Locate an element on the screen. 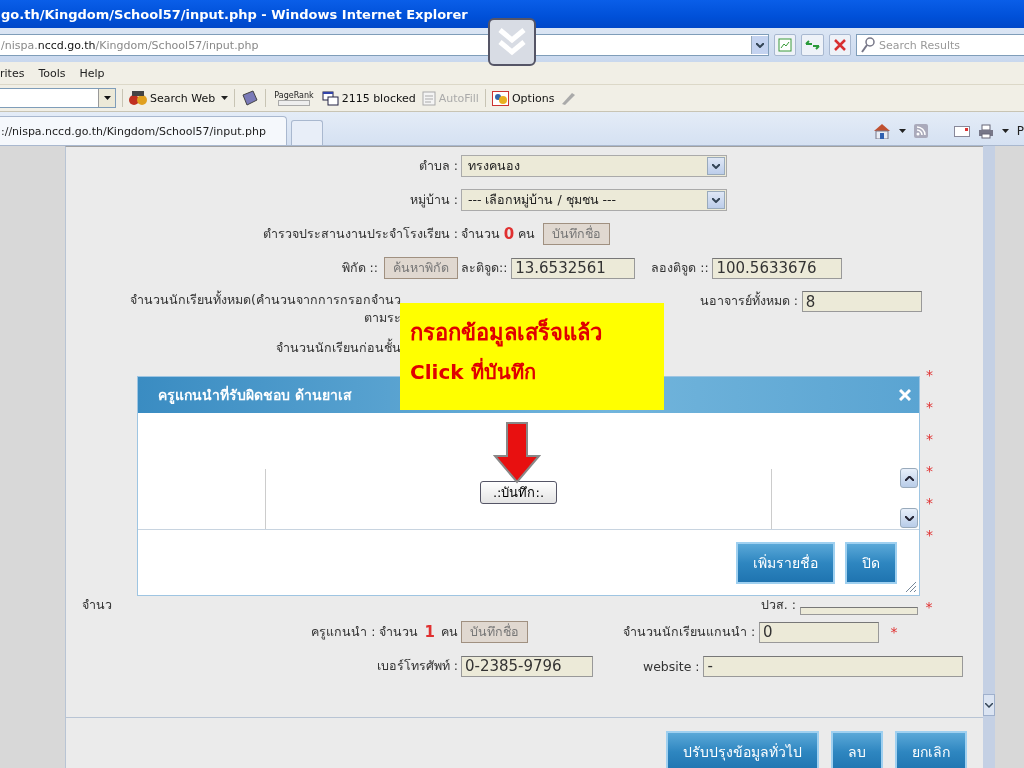 This screenshot has width=1024, height=768. phone-field: 0-2385-9796 is located at coordinates (526, 666).